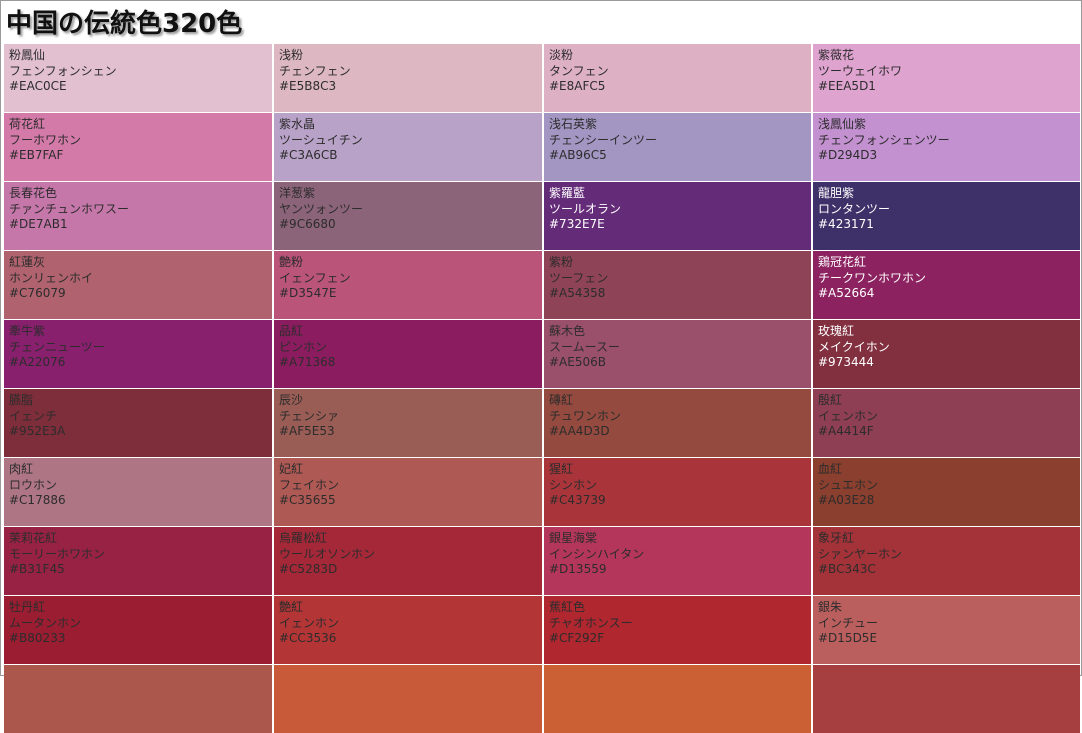 The image size is (1082, 733). Describe the element at coordinates (138, 423) in the screenshot. I see `color-swatch: 臙脂 イェンチ #952E3A` at that location.